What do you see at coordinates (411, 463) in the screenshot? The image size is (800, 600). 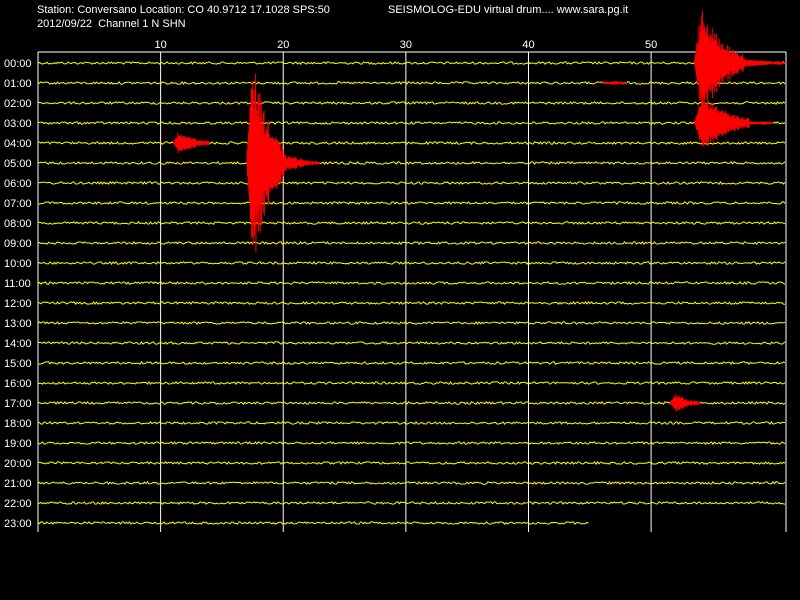 I see `trace-2000` at bounding box center [411, 463].